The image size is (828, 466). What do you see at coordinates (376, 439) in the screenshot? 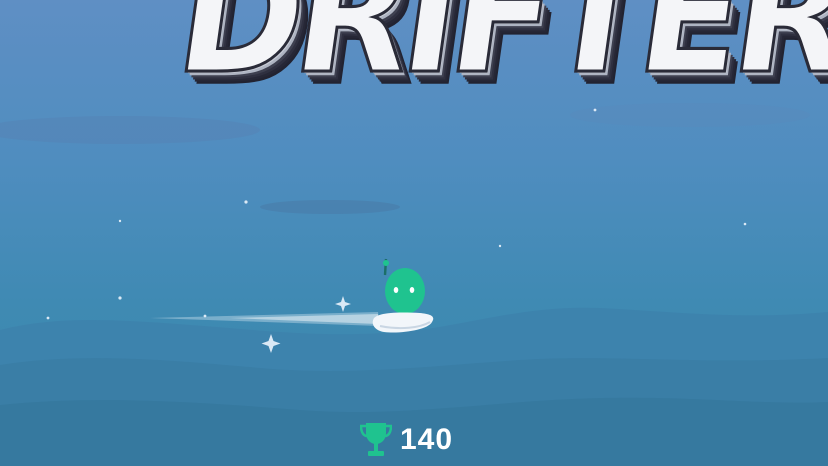
I see `trophy-icon` at bounding box center [376, 439].